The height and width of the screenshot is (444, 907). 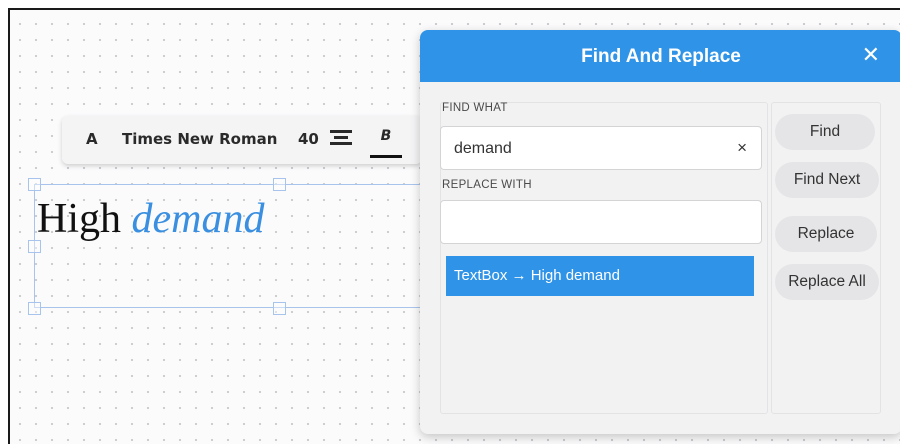 What do you see at coordinates (198, 219) in the screenshot?
I see `textbox-text-match: demand` at bounding box center [198, 219].